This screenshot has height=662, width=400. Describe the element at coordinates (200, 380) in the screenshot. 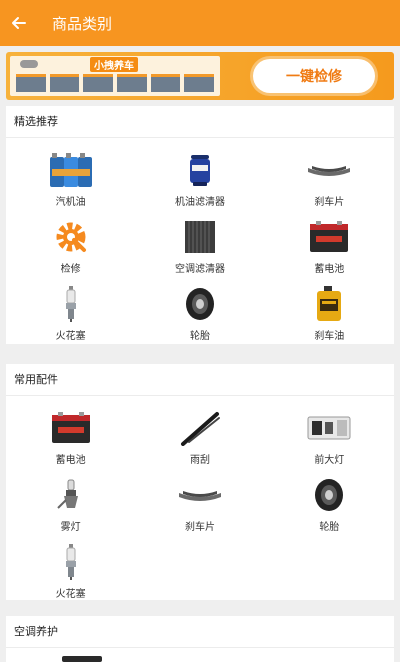

I see `section-title: 常用配件` at that location.